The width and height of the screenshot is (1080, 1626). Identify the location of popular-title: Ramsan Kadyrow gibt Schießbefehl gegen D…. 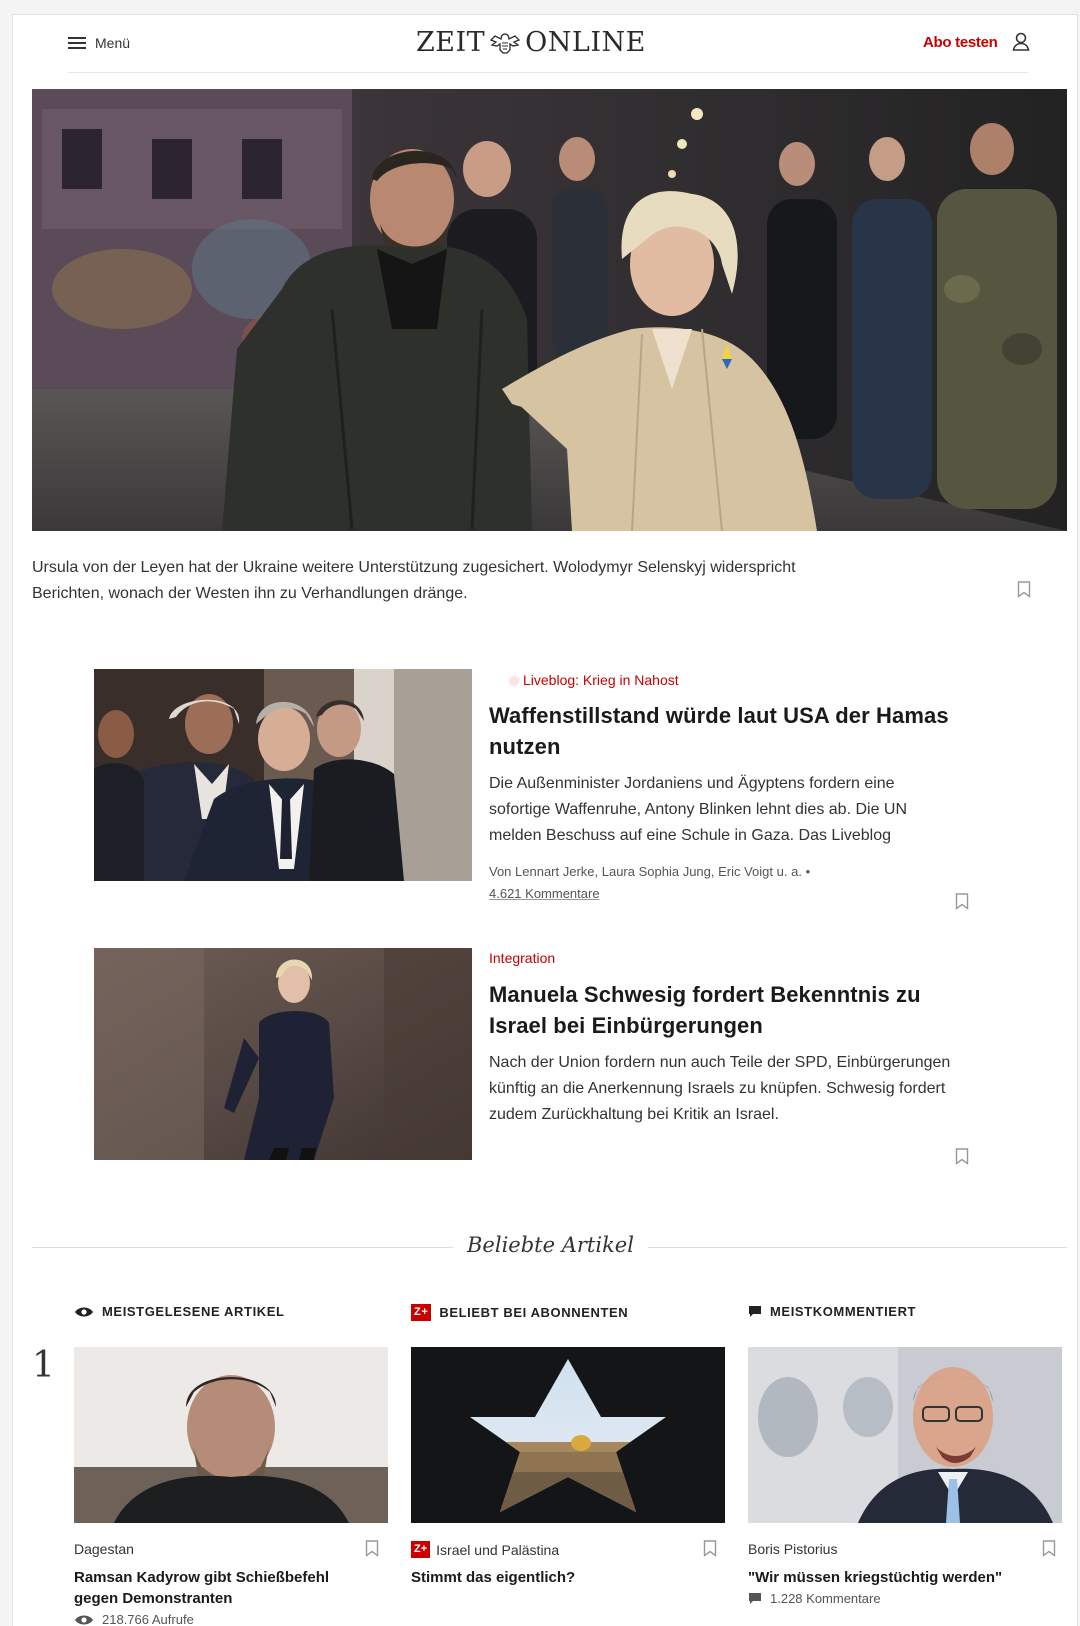
(224, 1588).